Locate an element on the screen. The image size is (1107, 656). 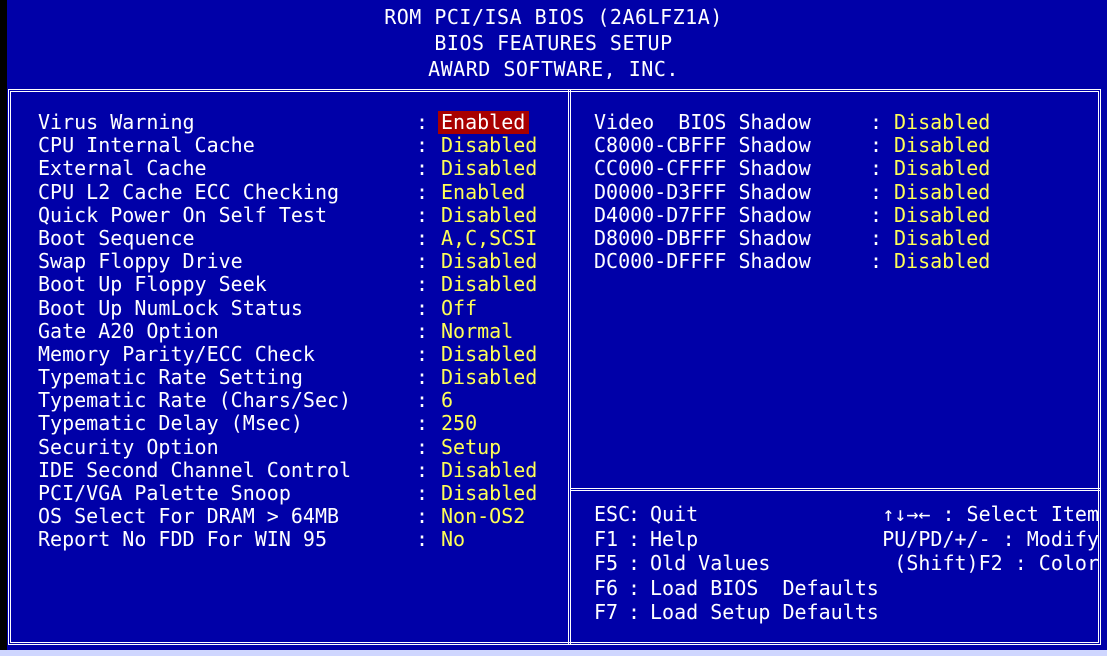
shadow-row-video-bios: Video BIOS Shadow : Disabled is located at coordinates (834, 122).